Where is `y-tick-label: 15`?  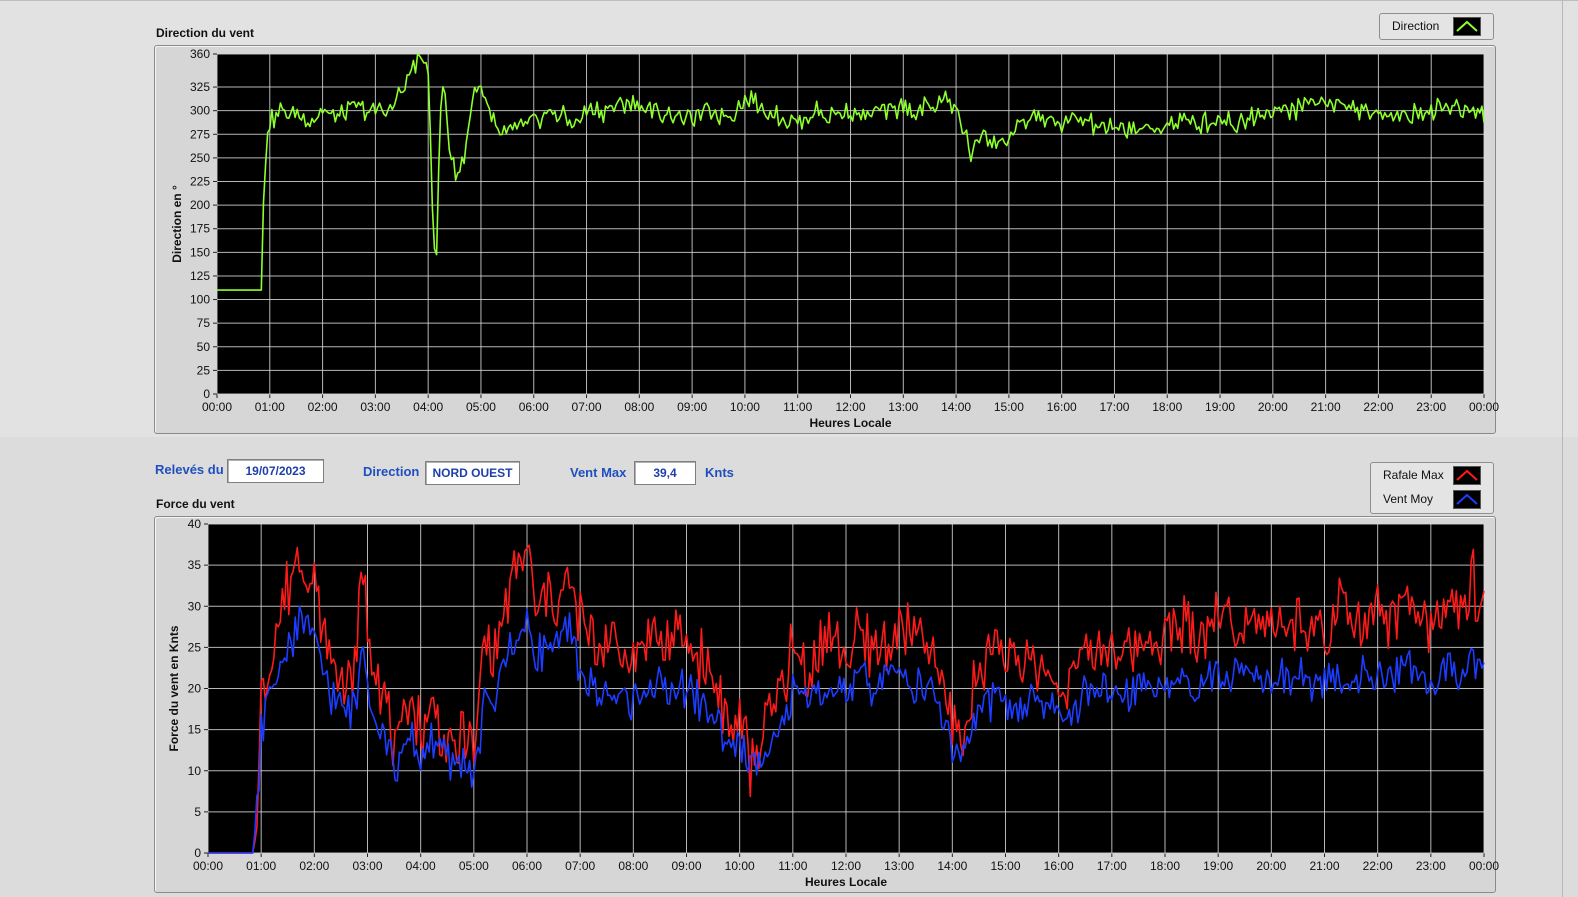
y-tick-label: 15 is located at coordinates (195, 730).